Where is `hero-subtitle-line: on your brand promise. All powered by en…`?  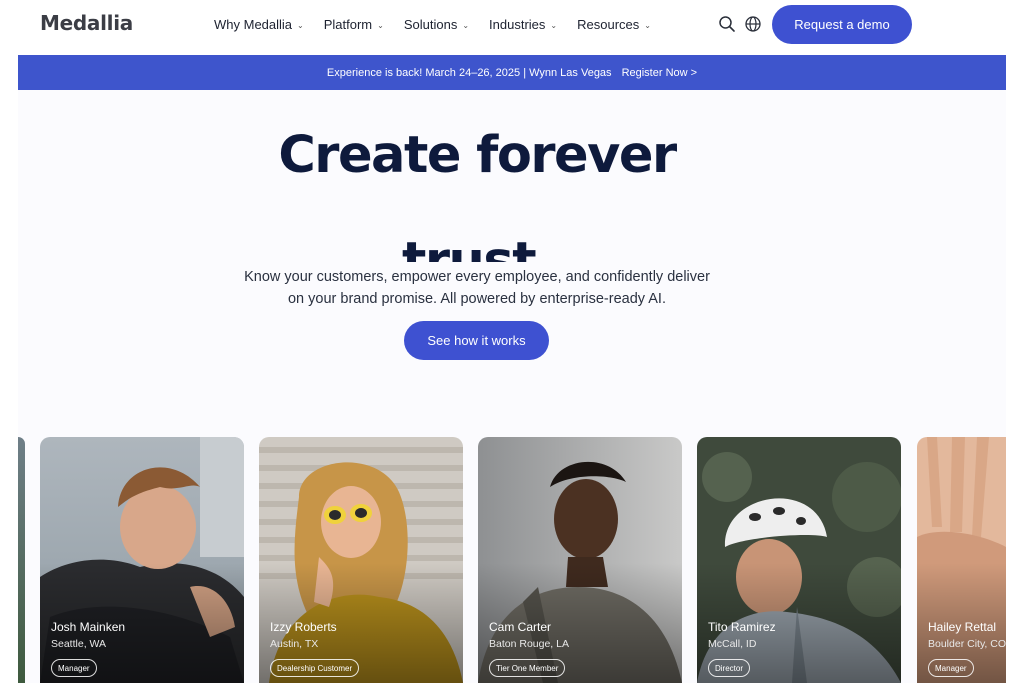 hero-subtitle-line: on your brand promise. All powered by en… is located at coordinates (476, 299).